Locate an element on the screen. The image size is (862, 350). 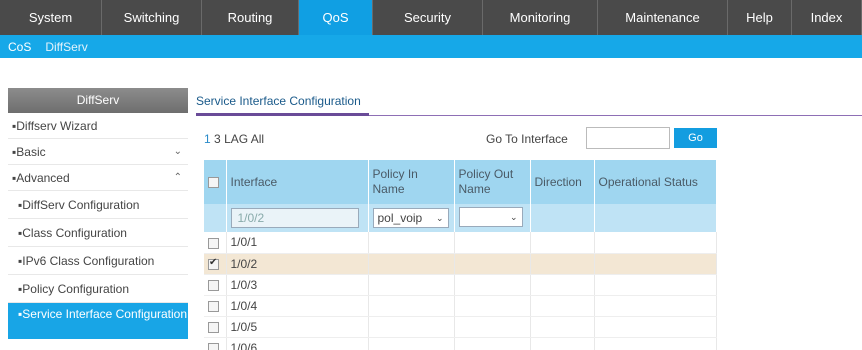
policy-in-select: pol_voip ⌄ is located at coordinates (410, 218).